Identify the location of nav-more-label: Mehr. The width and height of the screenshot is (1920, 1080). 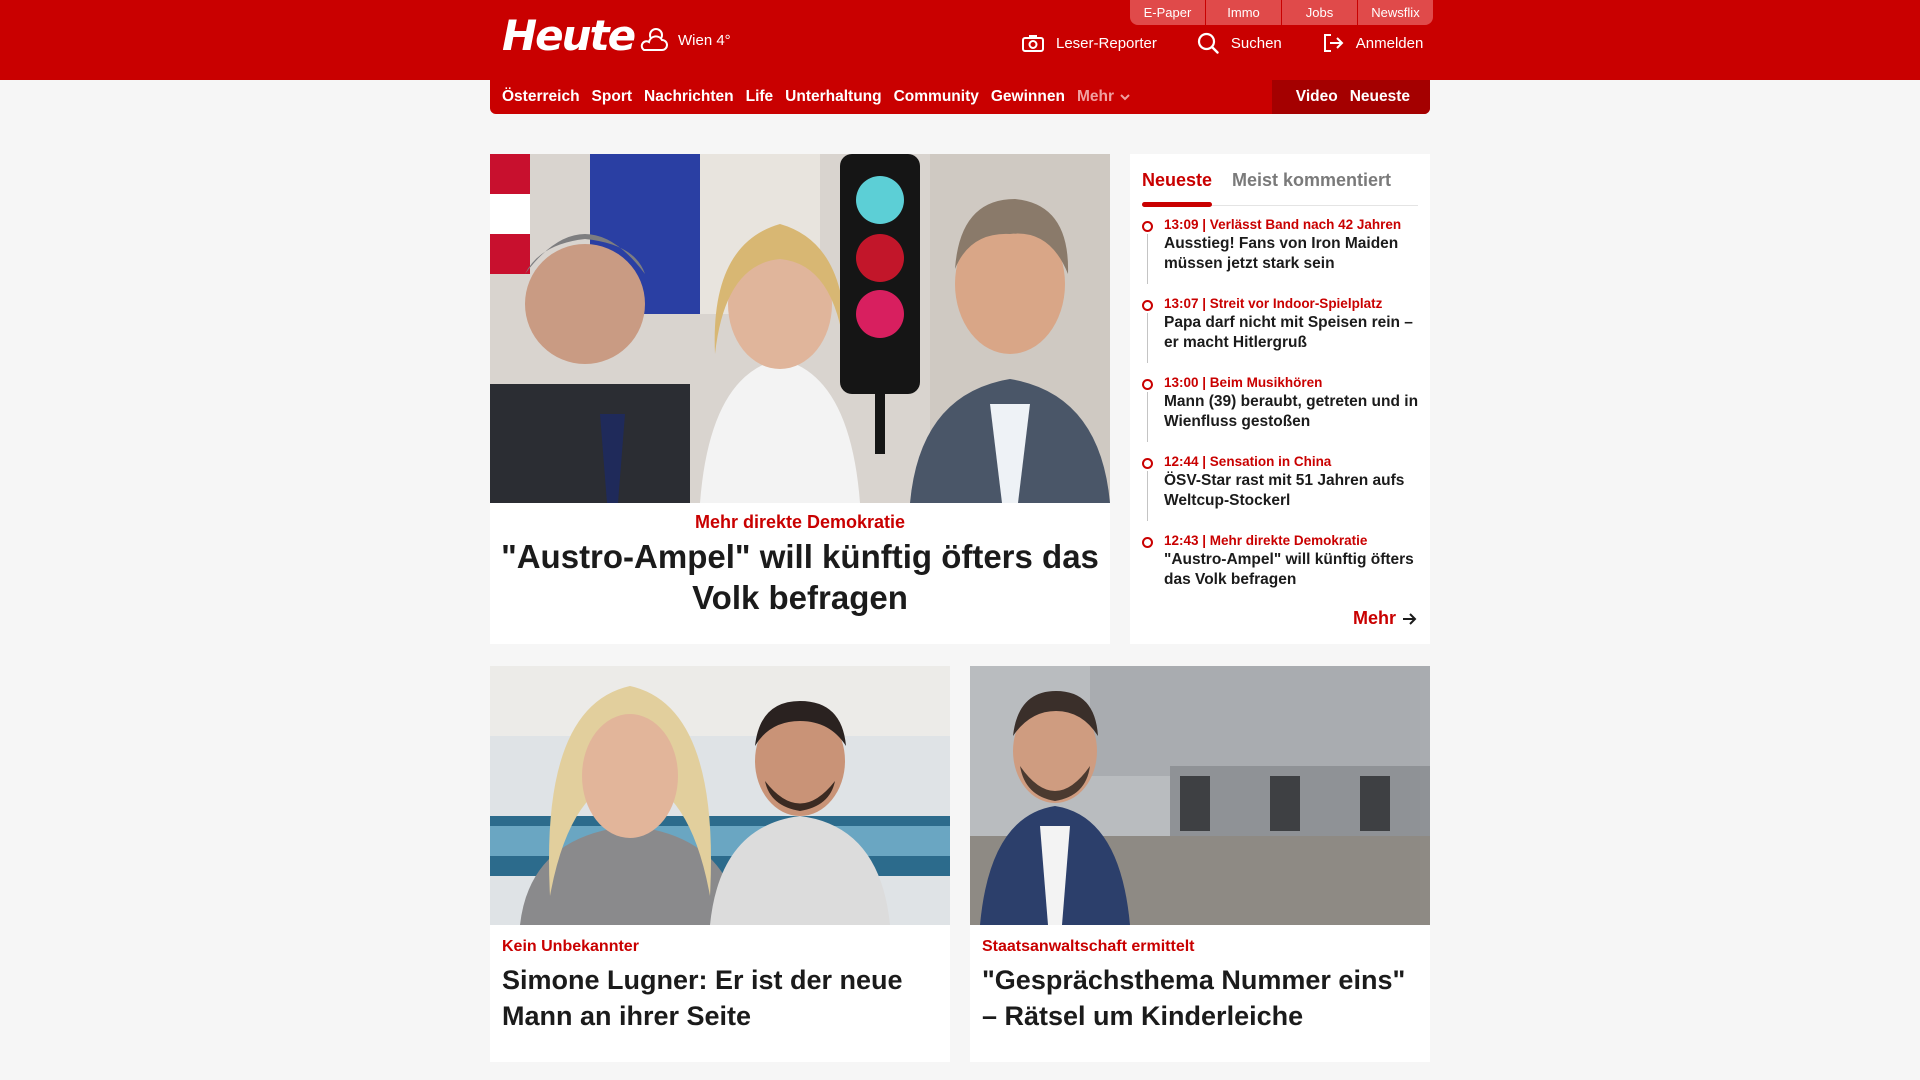
(1095, 96).